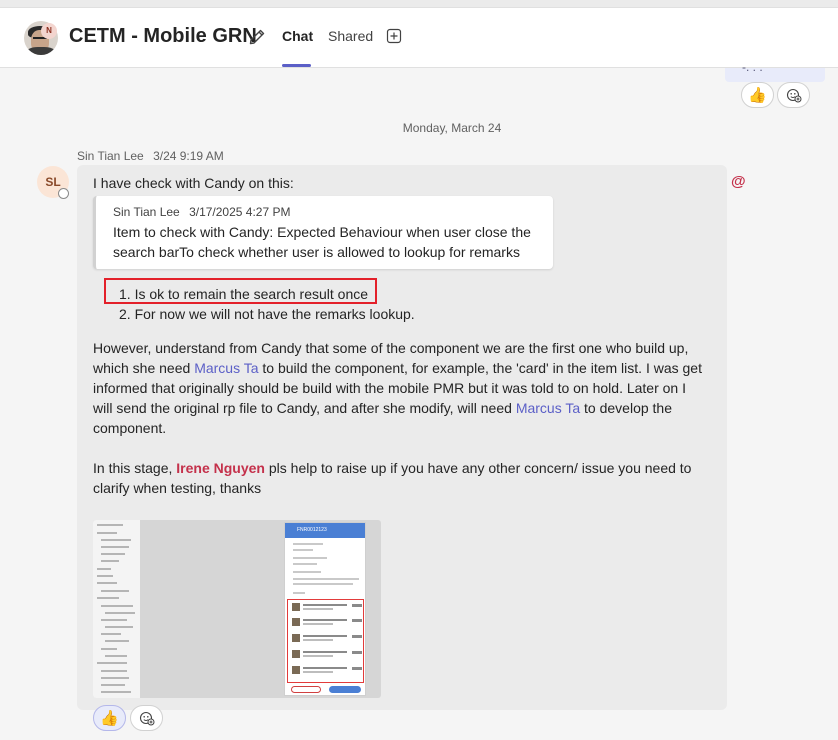 This screenshot has height=740, width=838. I want to click on previous-message-fragment: -. . ., so click(752, 67).